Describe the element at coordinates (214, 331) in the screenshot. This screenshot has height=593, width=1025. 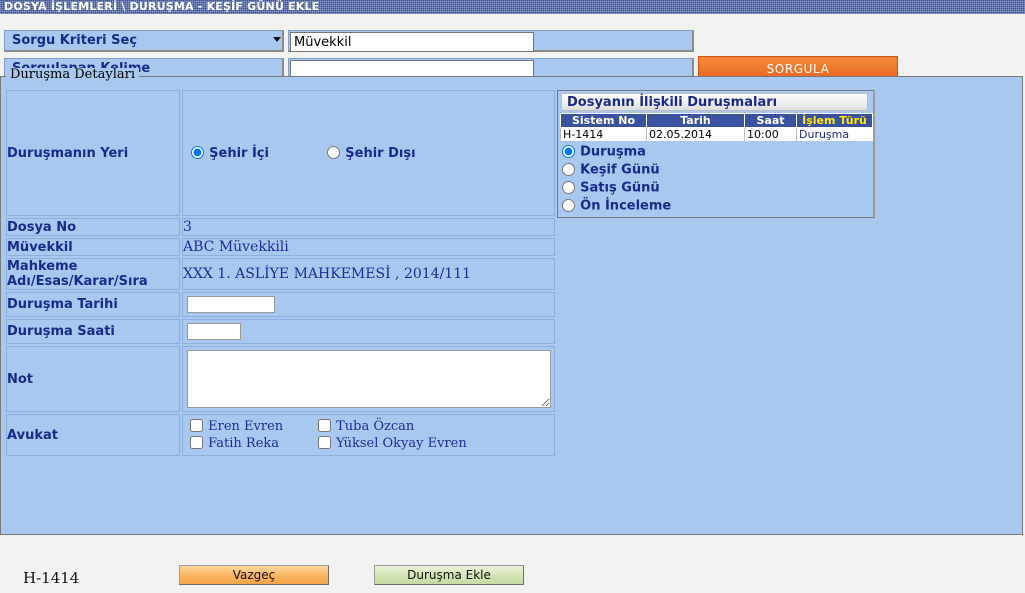
I see `hearing-time-input` at that location.